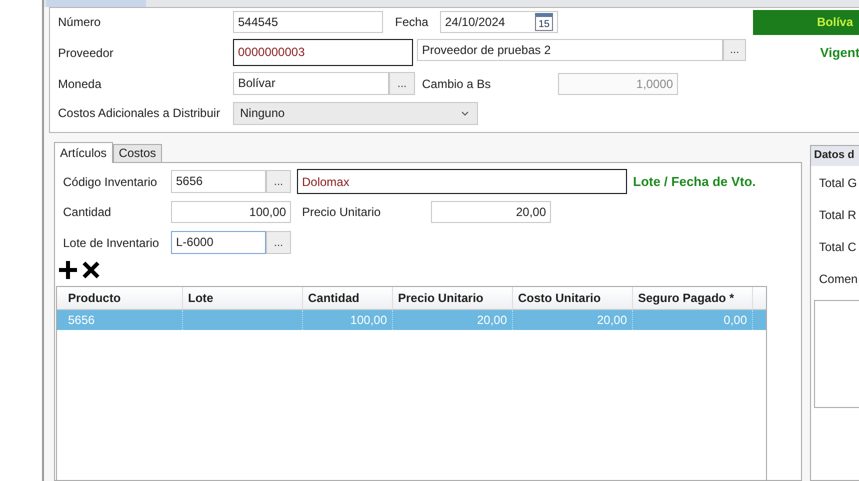  What do you see at coordinates (491, 212) in the screenshot?
I see `unit-price-field: 20,00` at bounding box center [491, 212].